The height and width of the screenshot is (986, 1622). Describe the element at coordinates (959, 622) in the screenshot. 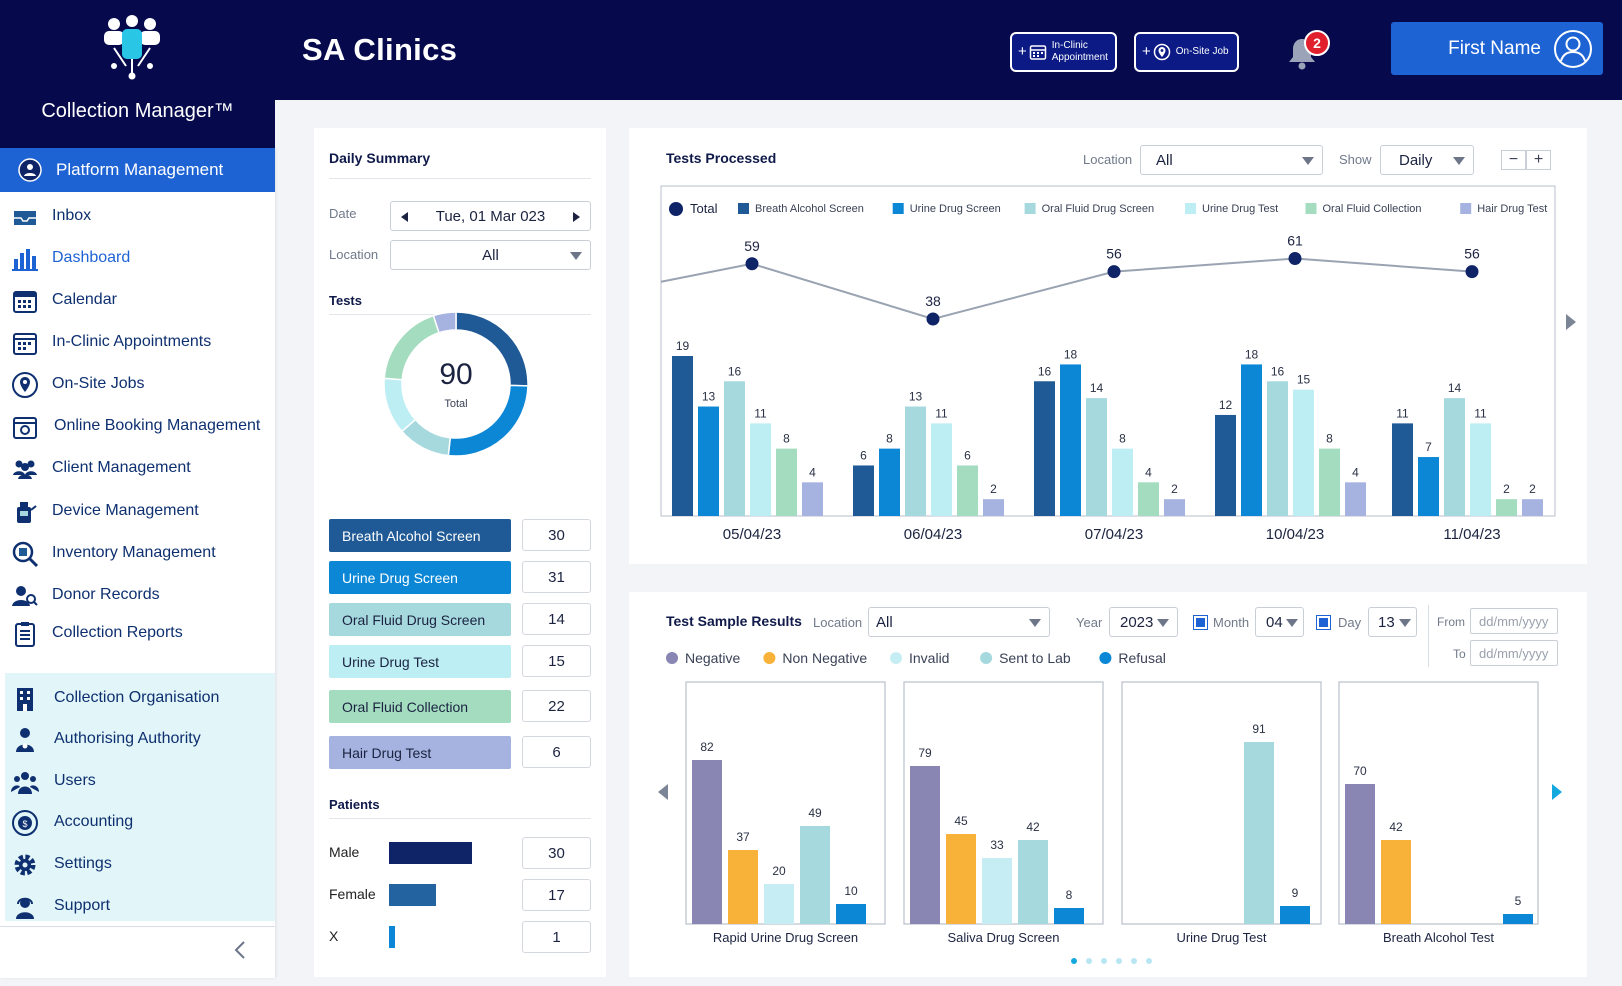

I see `sr-location-select: All` at that location.